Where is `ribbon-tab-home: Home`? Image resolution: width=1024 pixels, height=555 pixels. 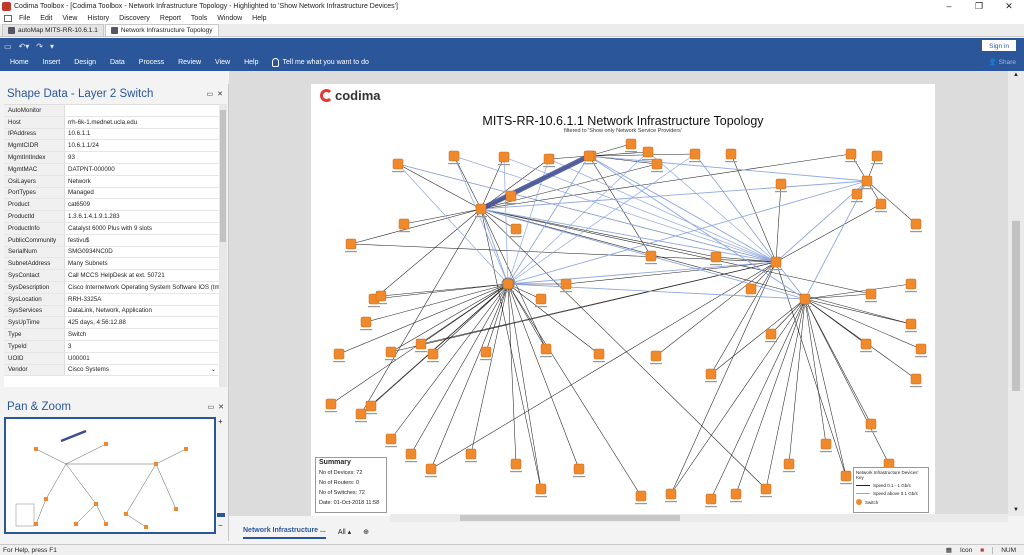 ribbon-tab-home: Home is located at coordinates (19, 62).